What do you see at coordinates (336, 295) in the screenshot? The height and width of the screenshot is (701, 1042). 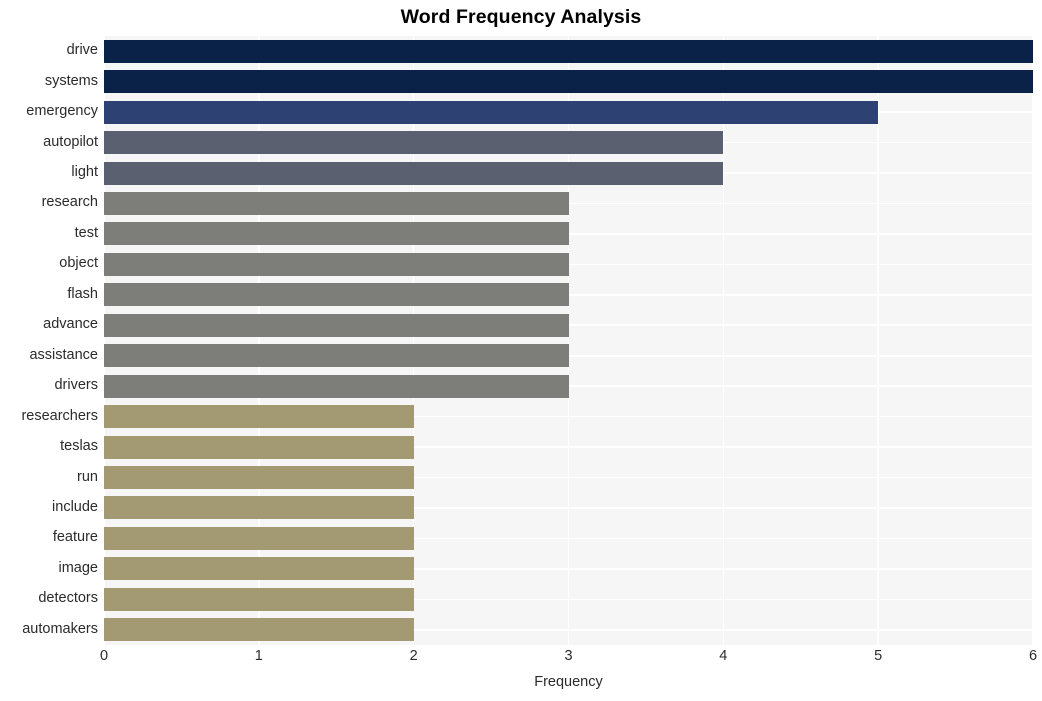 I see `bar-flash` at bounding box center [336, 295].